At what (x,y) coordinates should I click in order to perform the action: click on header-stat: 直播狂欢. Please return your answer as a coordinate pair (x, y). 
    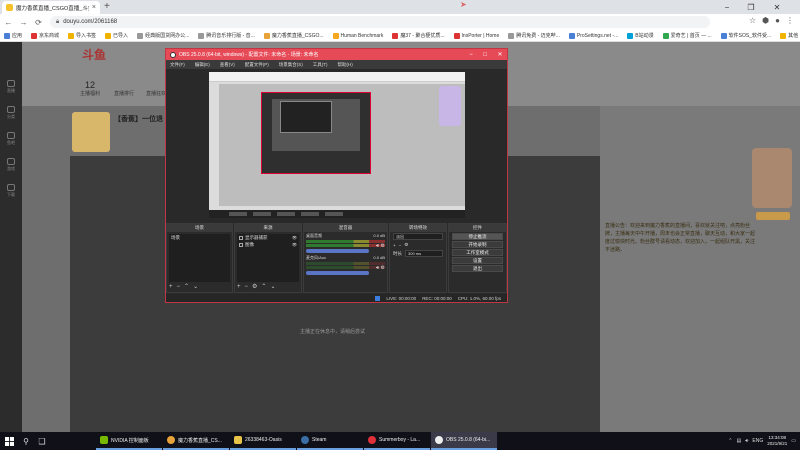
    Looking at the image, I should click on (156, 88).